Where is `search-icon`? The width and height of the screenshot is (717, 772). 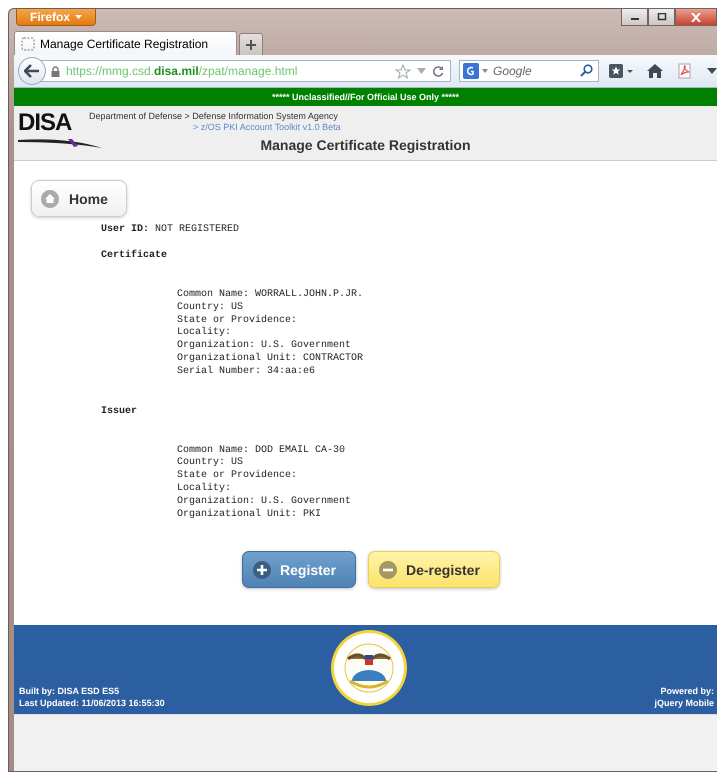
search-icon is located at coordinates (586, 70).